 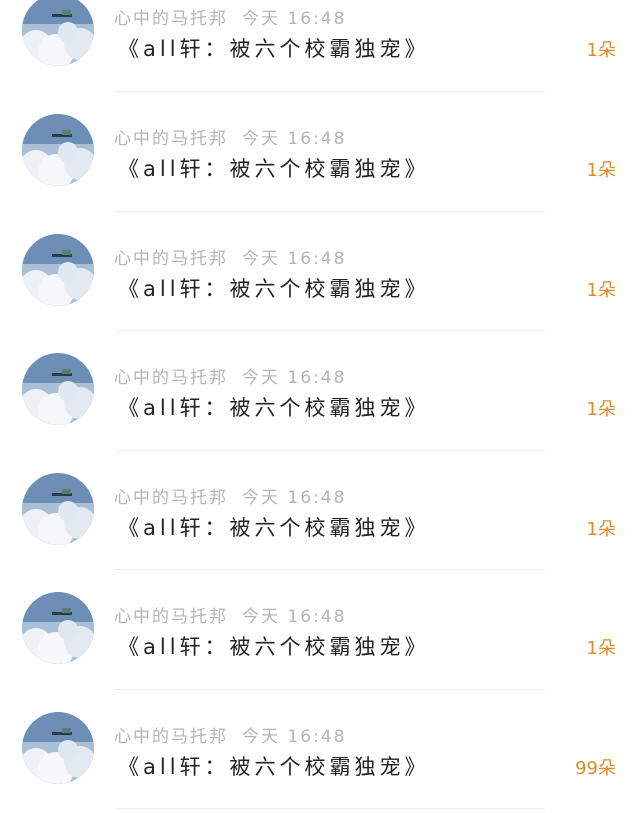 What do you see at coordinates (320, 750) in the screenshot?
I see `feed-item: 心中的马托邦 今天 16:48 《all轩：被六个校霸独宠》 99朵` at bounding box center [320, 750].